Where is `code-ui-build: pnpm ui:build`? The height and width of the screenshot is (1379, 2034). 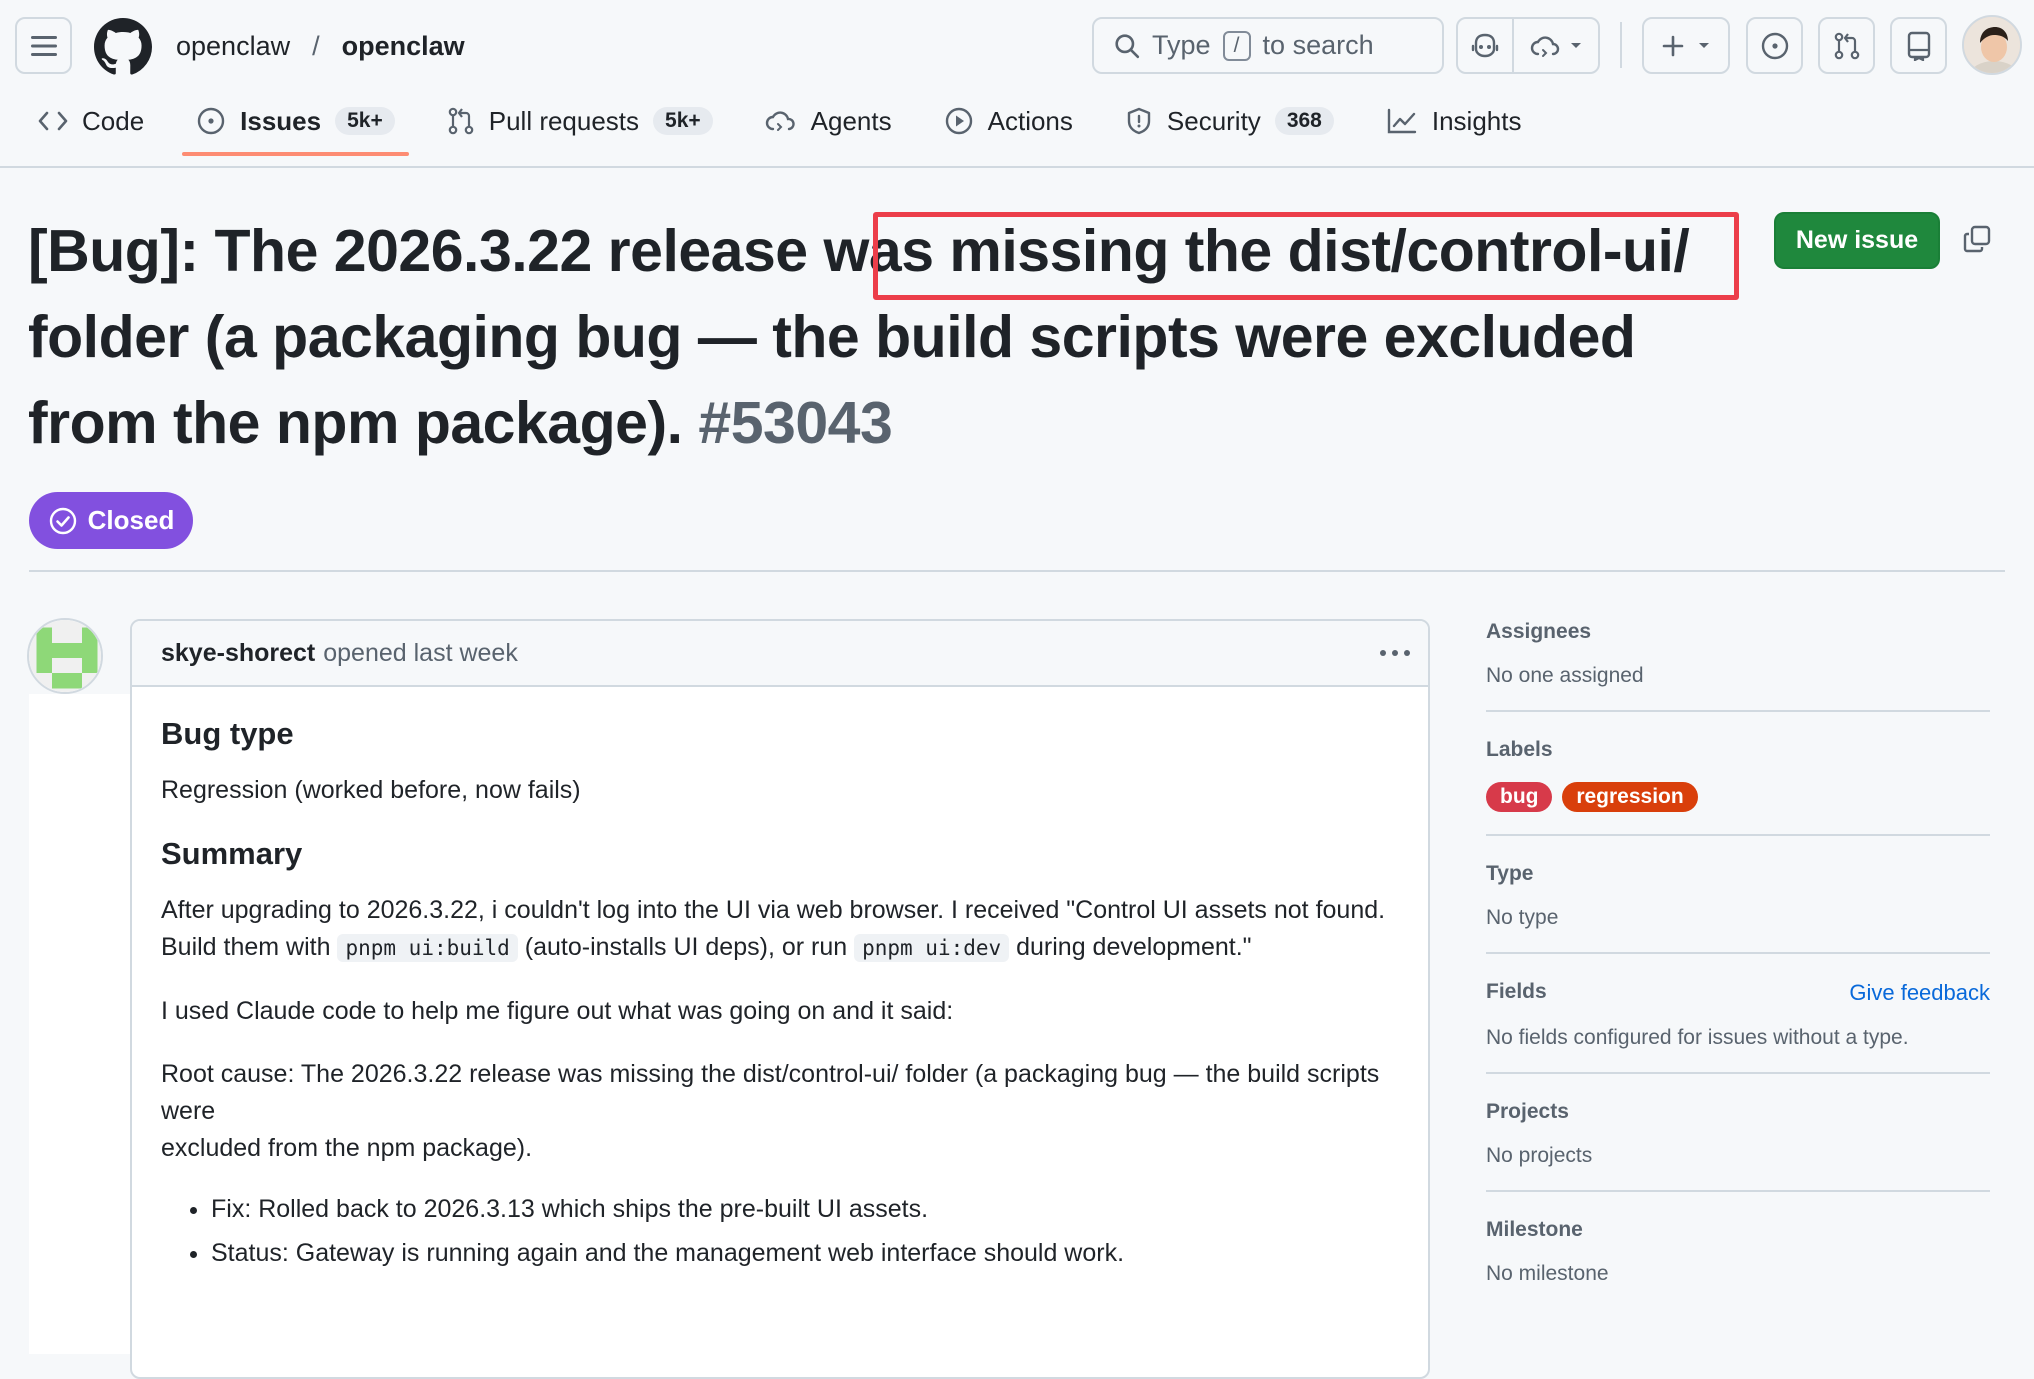 code-ui-build: pnpm ui:build is located at coordinates (427, 948).